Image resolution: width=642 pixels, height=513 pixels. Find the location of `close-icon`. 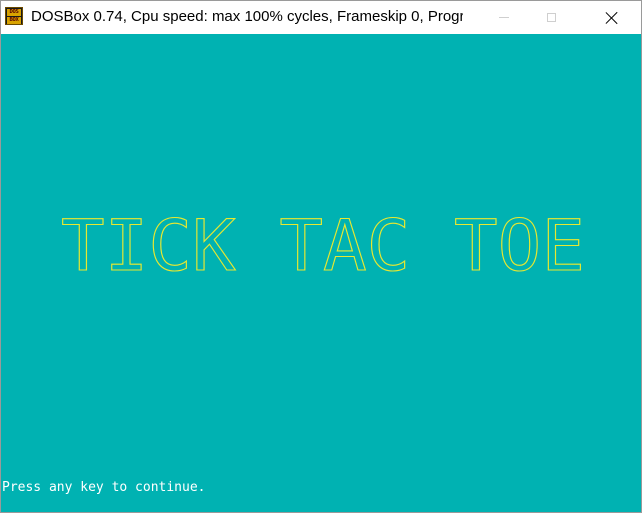

close-icon is located at coordinates (612, 18).